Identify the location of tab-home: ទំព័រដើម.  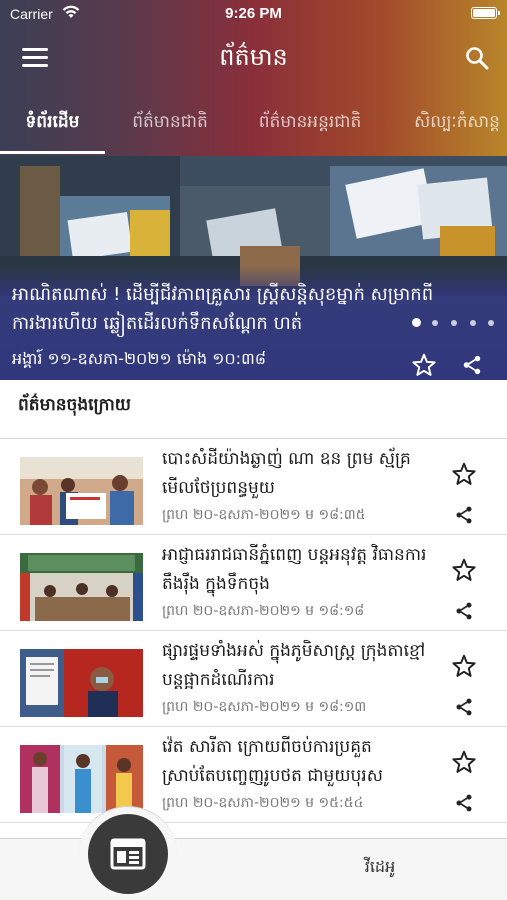
(52, 124).